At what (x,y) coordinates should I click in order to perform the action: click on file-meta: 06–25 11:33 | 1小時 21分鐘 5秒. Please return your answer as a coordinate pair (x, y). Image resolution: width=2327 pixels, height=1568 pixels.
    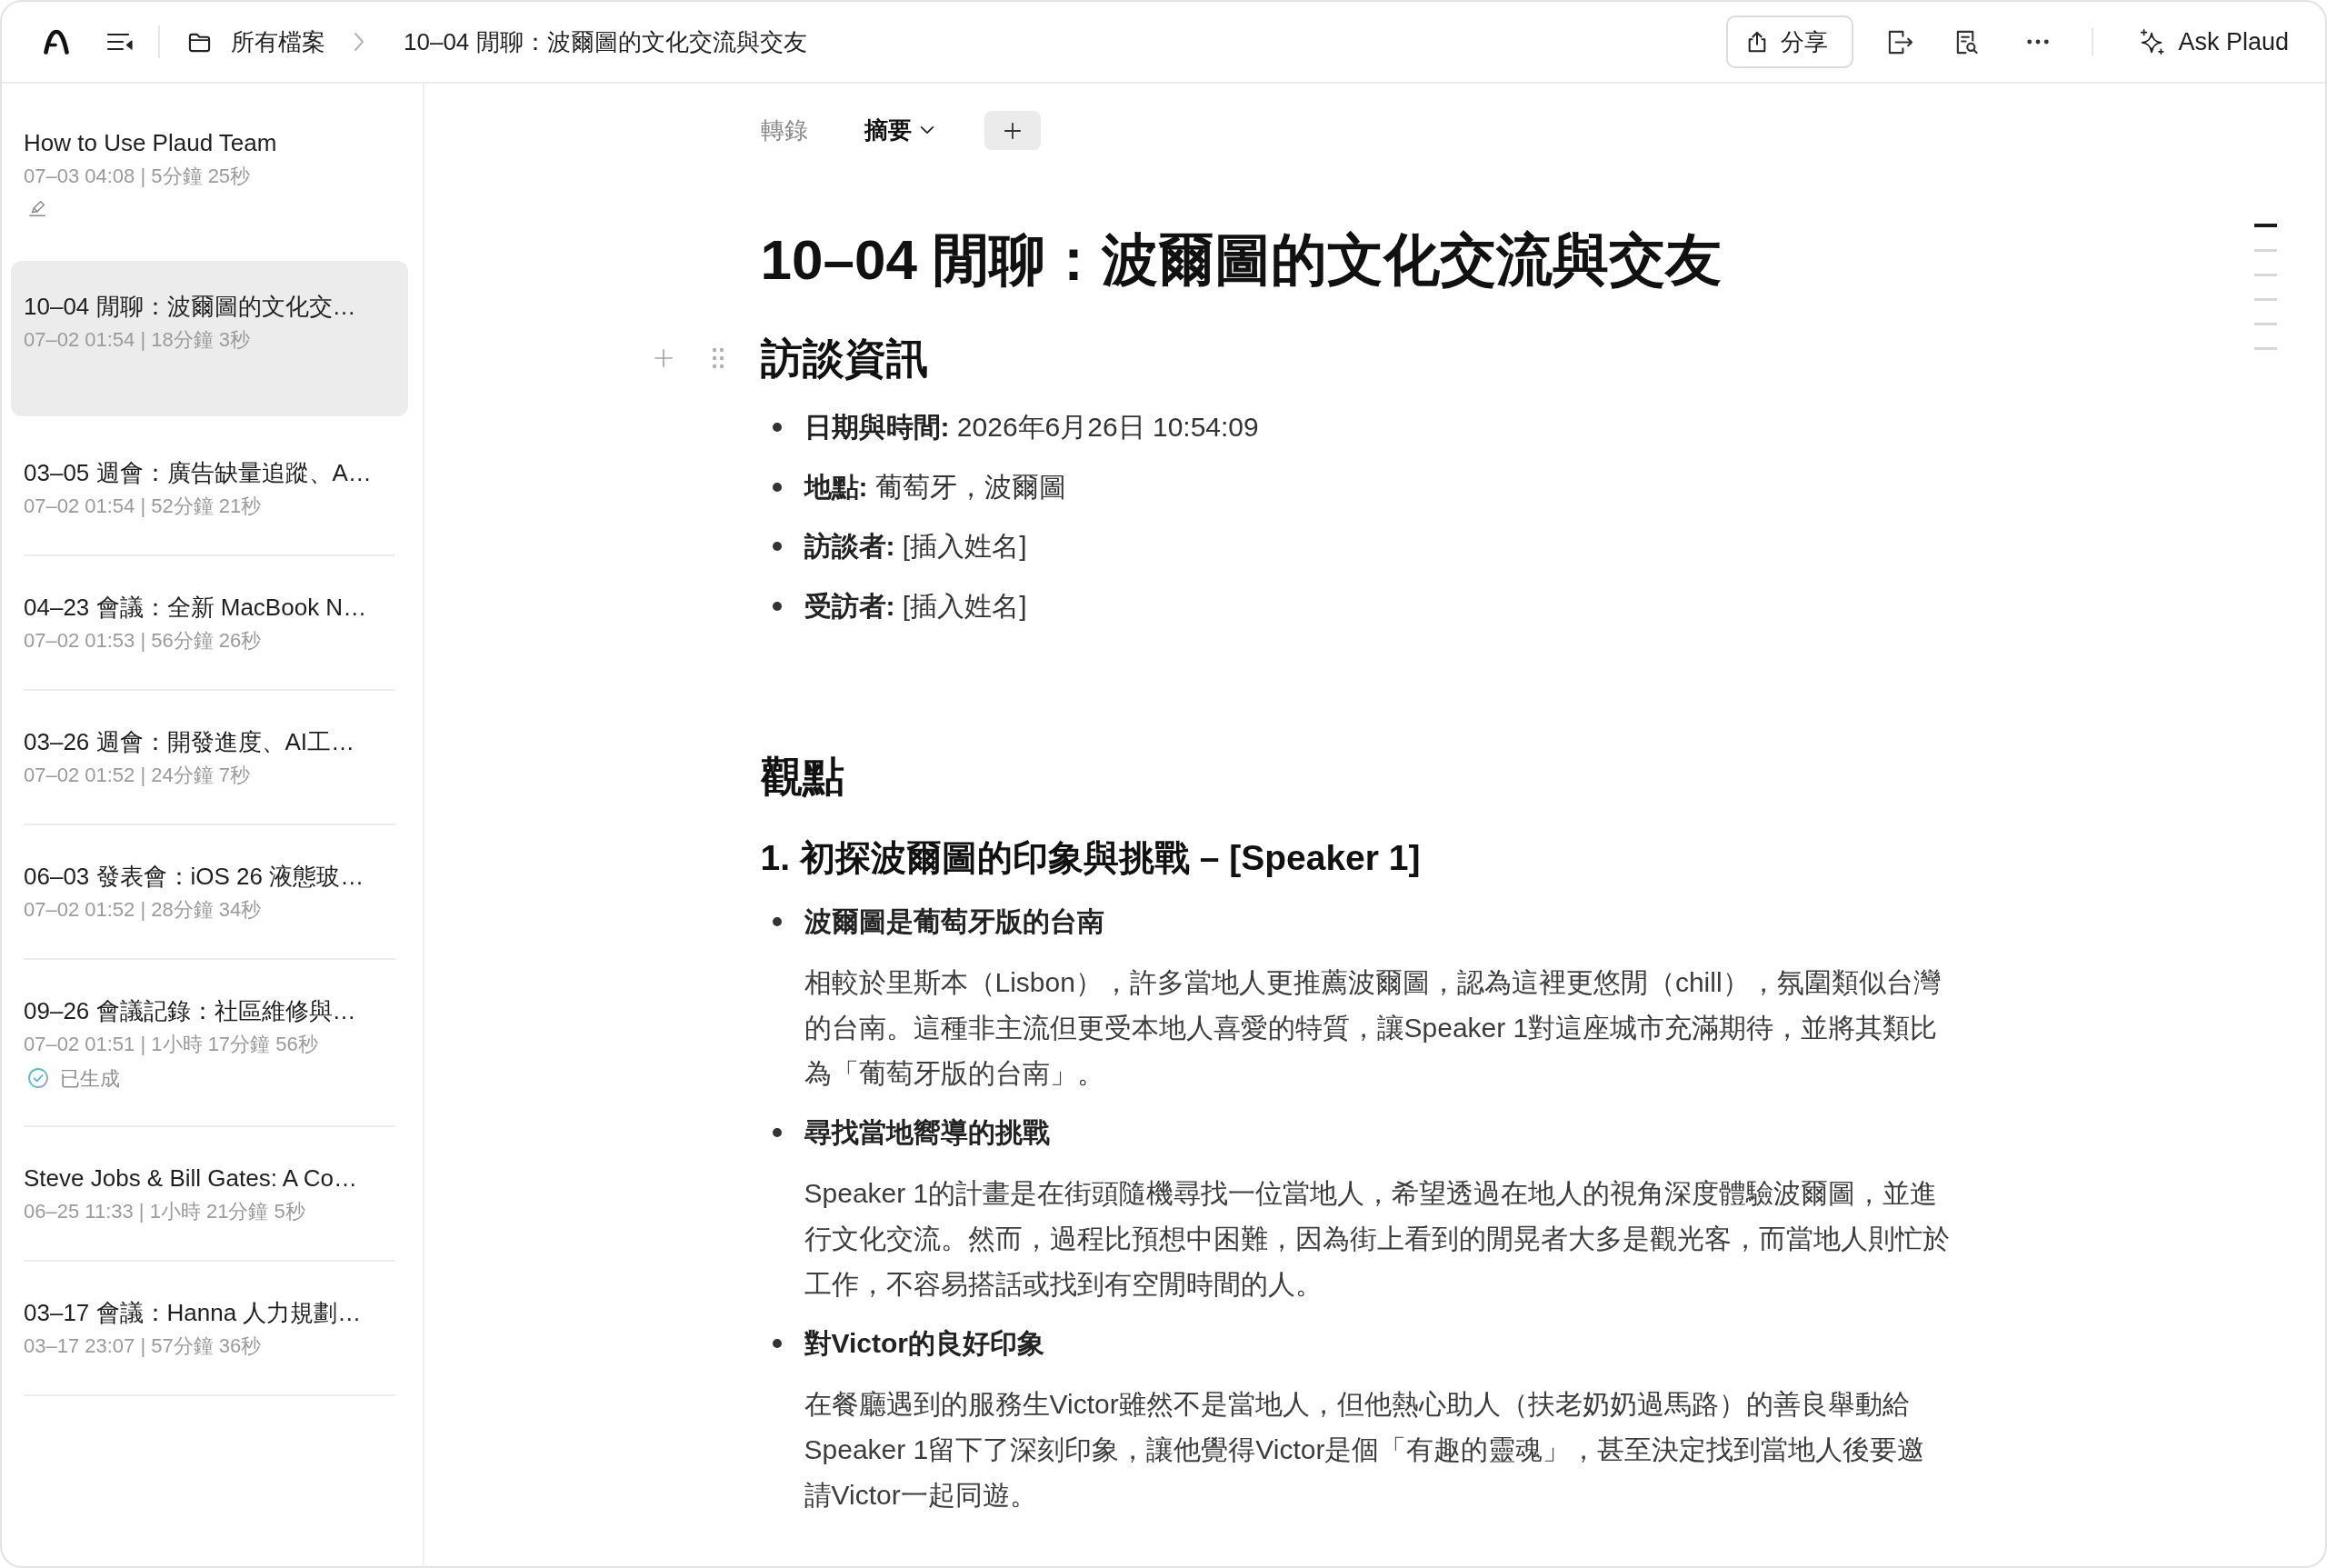
    Looking at the image, I should click on (165, 1211).